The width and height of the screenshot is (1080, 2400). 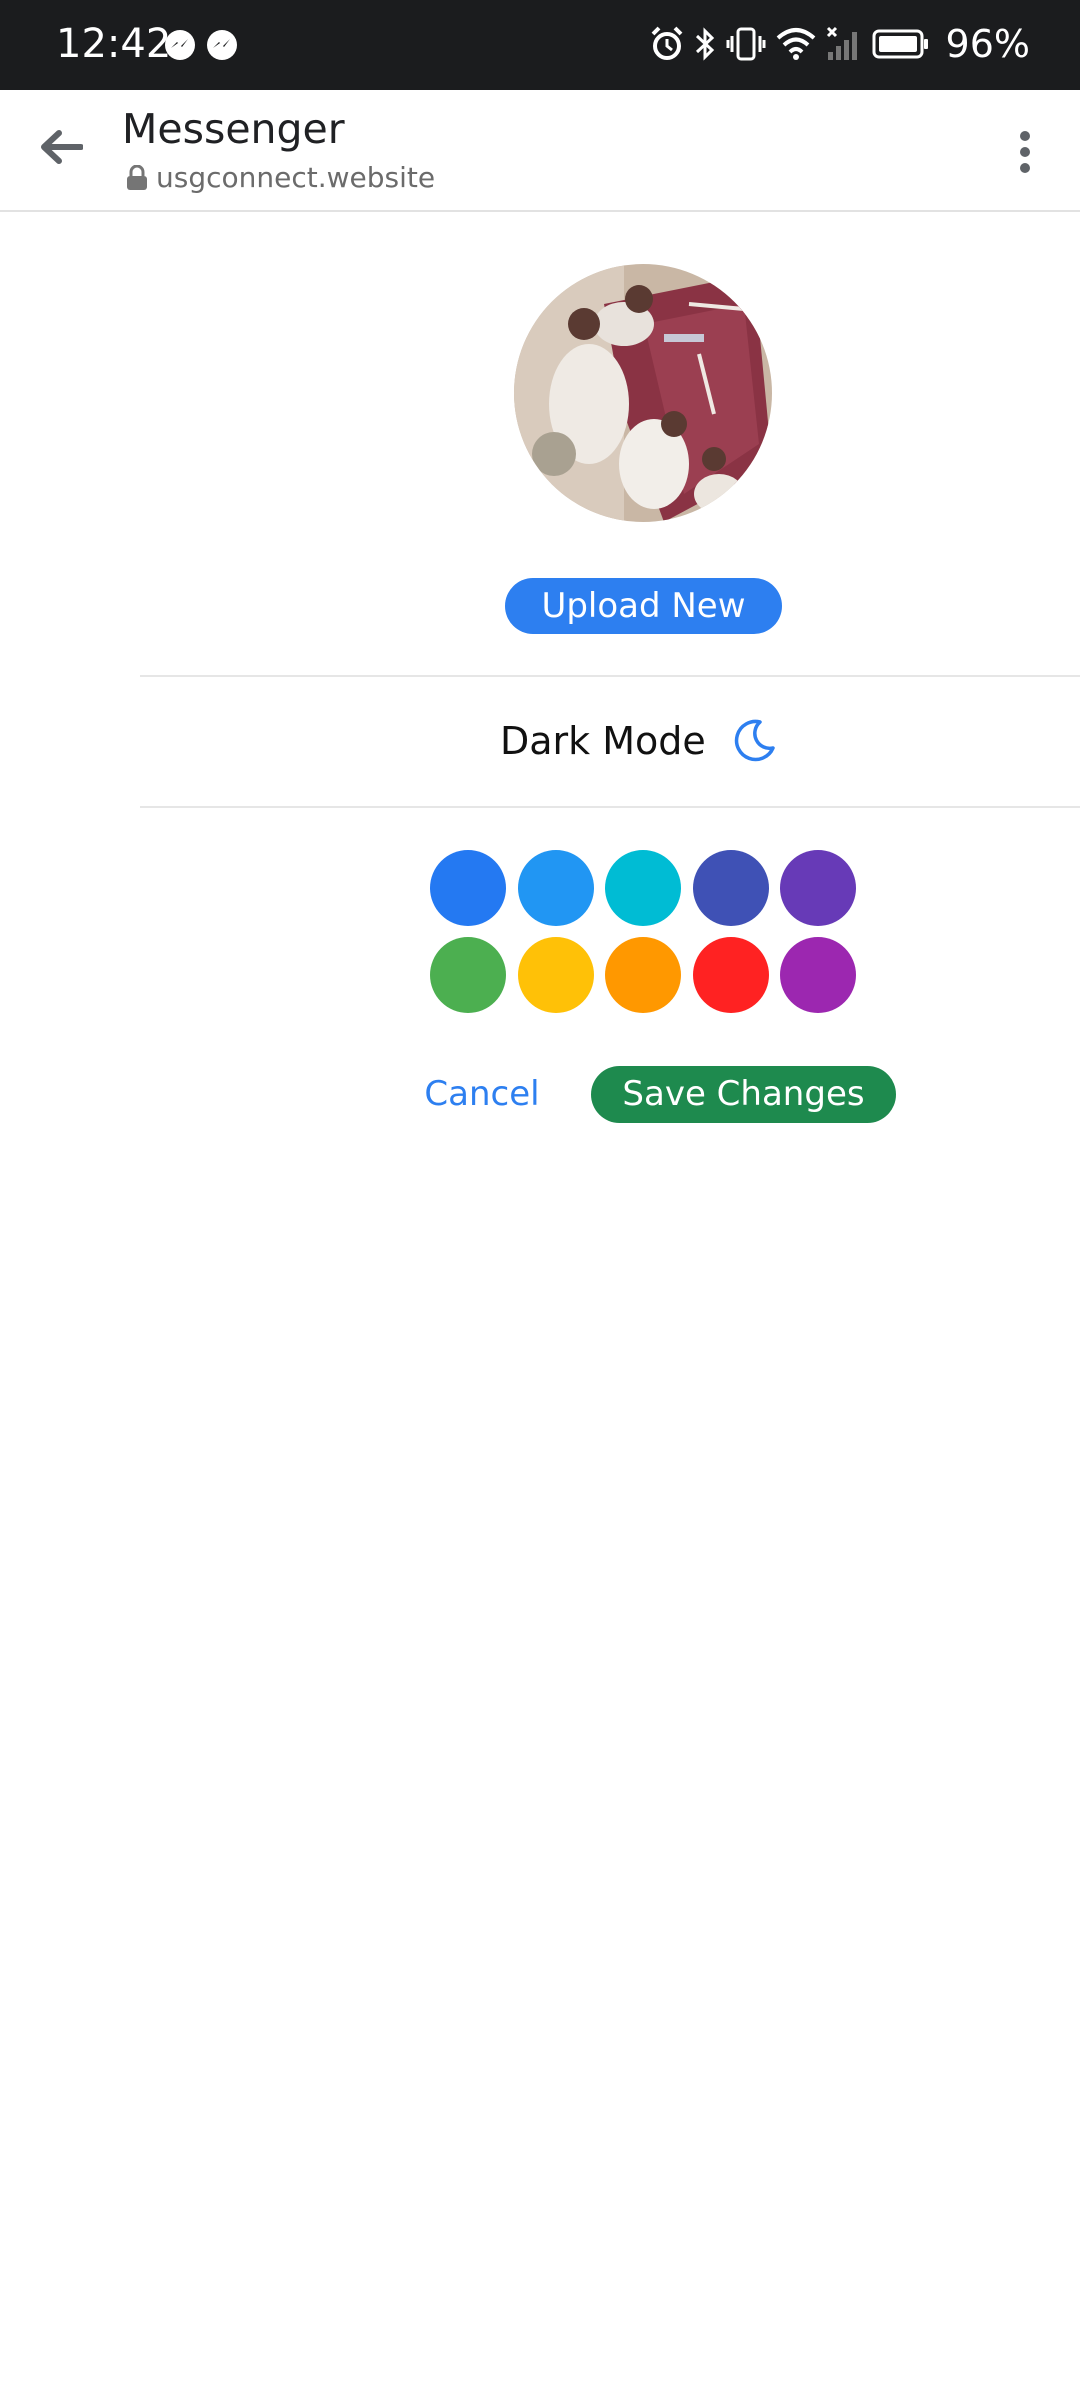 What do you see at coordinates (540, 45) in the screenshot?
I see `status-bar: 12:42 96%` at bounding box center [540, 45].